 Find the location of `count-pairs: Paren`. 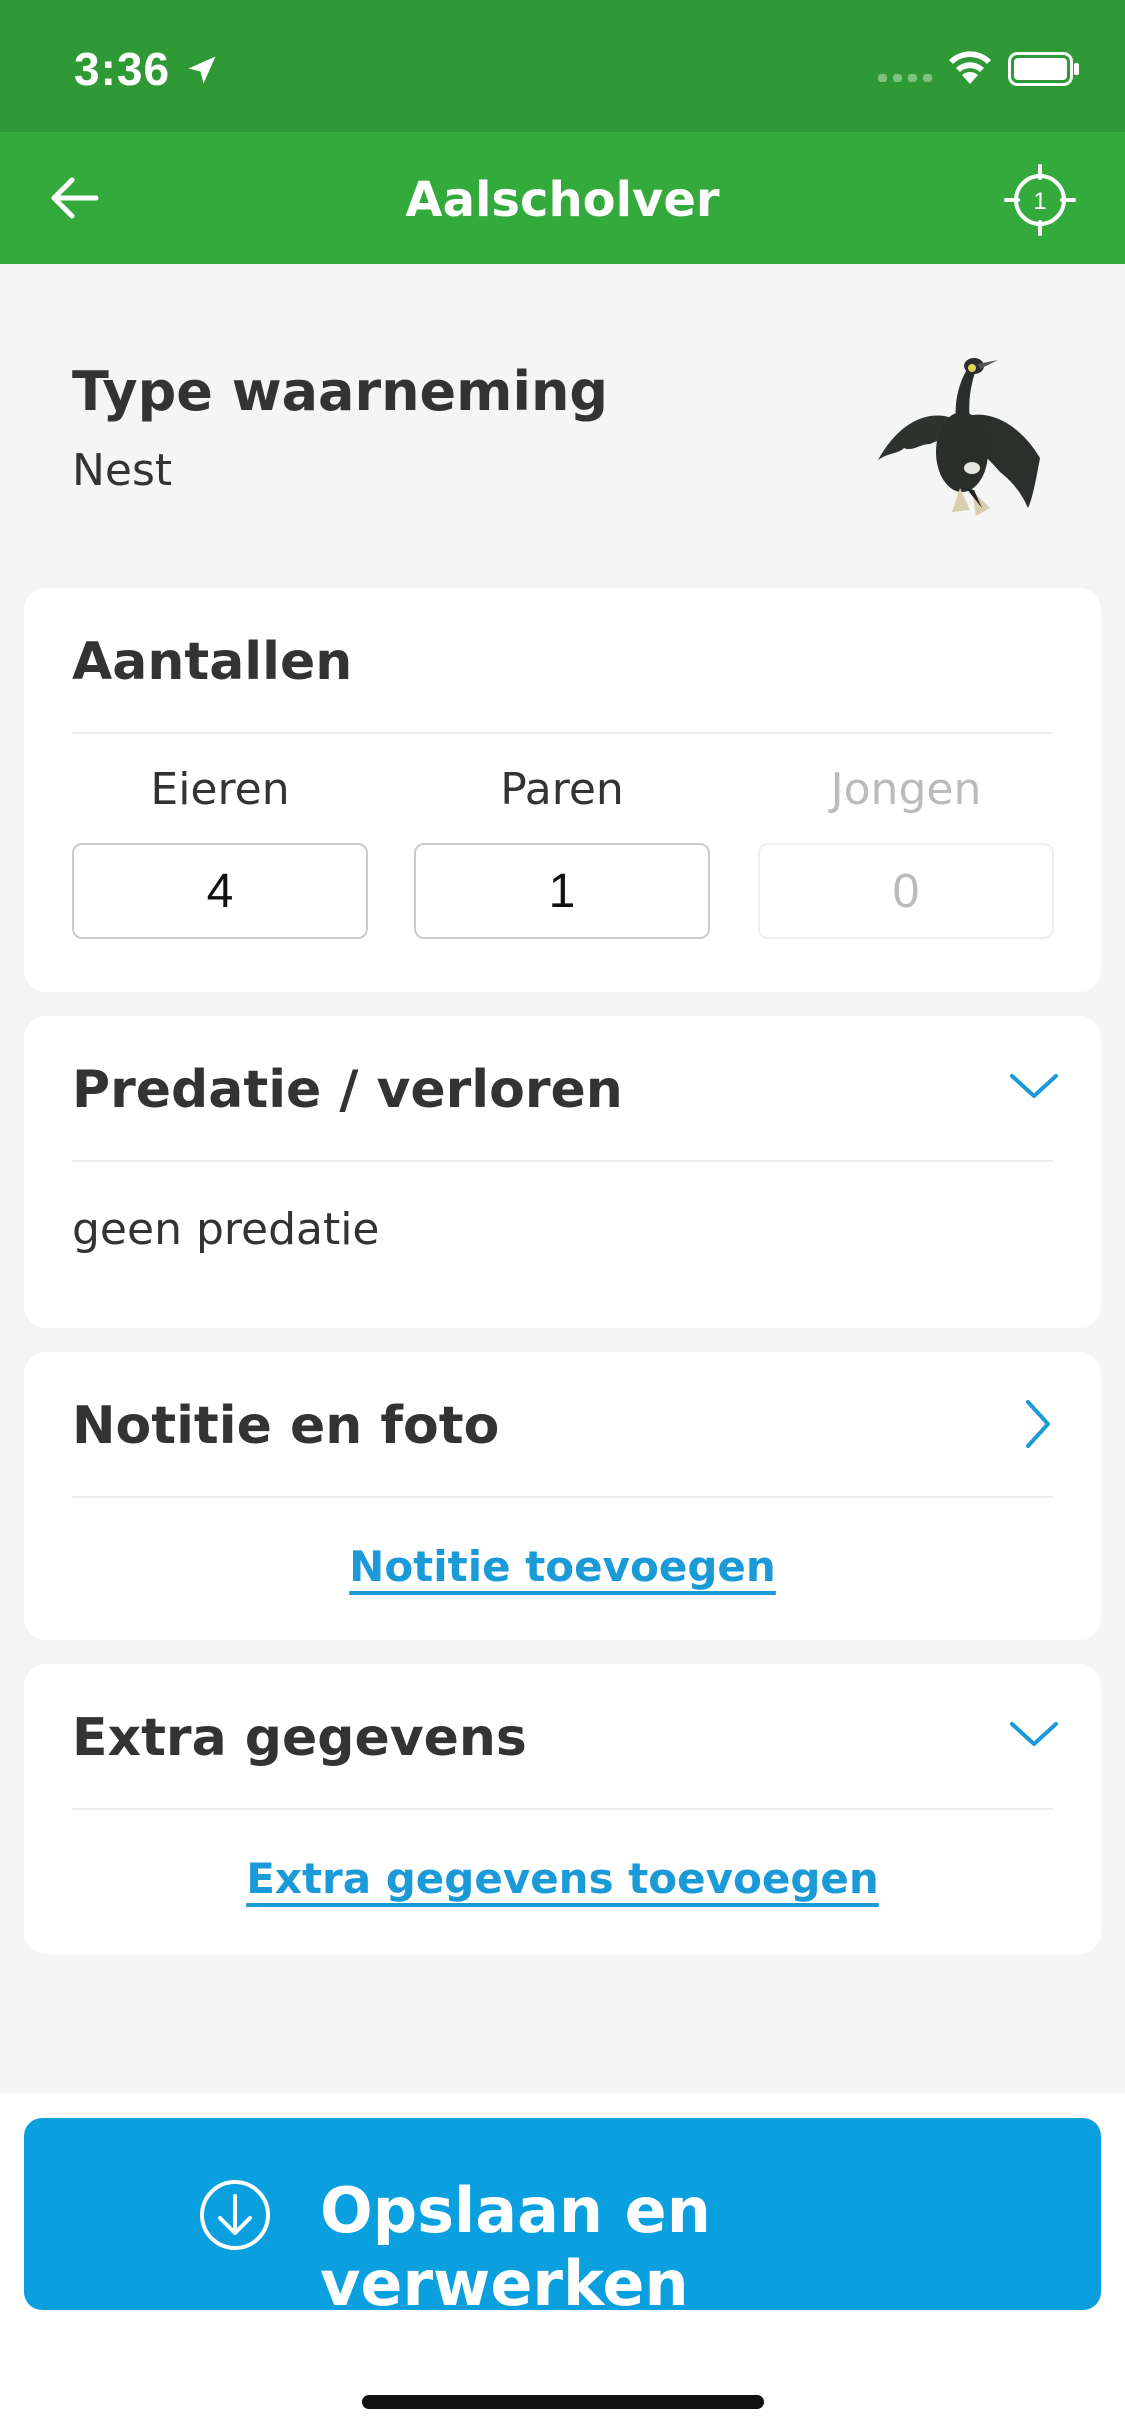

count-pairs: Paren is located at coordinates (562, 851).